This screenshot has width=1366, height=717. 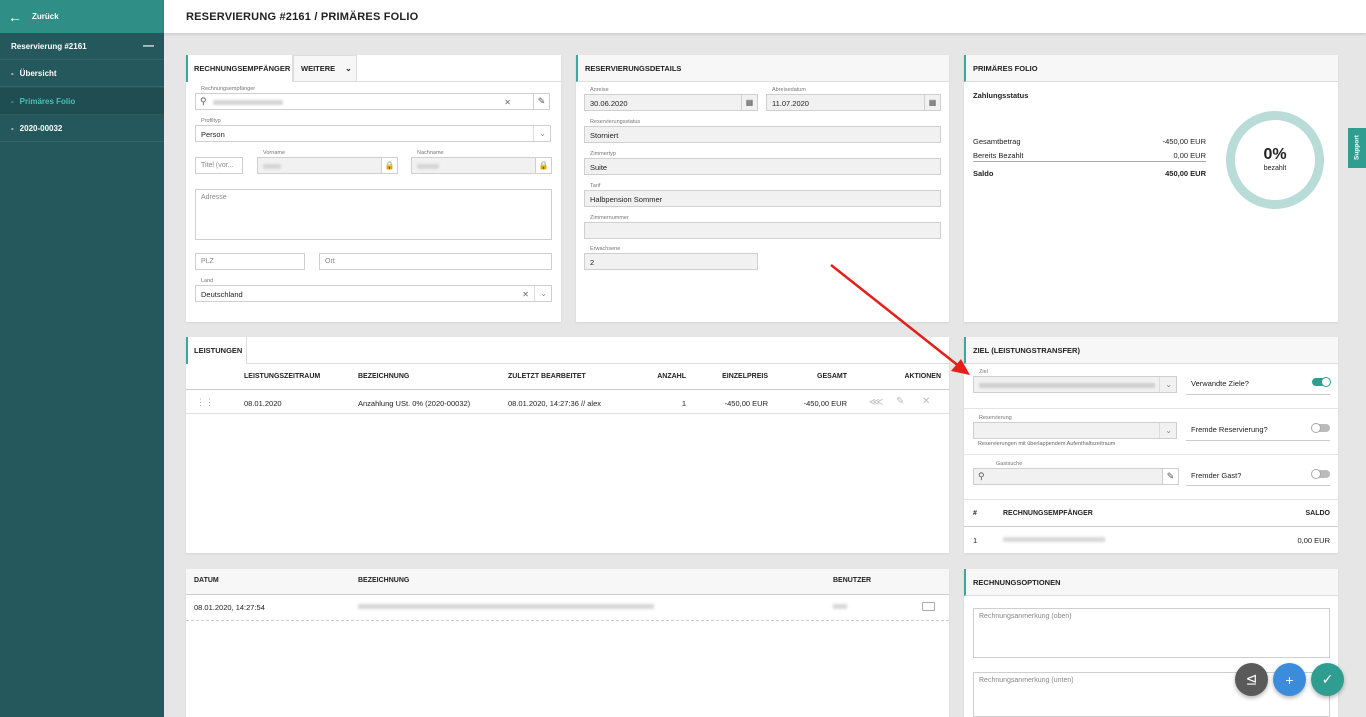 What do you see at coordinates (1151, 68) in the screenshot?
I see `card-title: PRIMÄRES FOLIO` at bounding box center [1151, 68].